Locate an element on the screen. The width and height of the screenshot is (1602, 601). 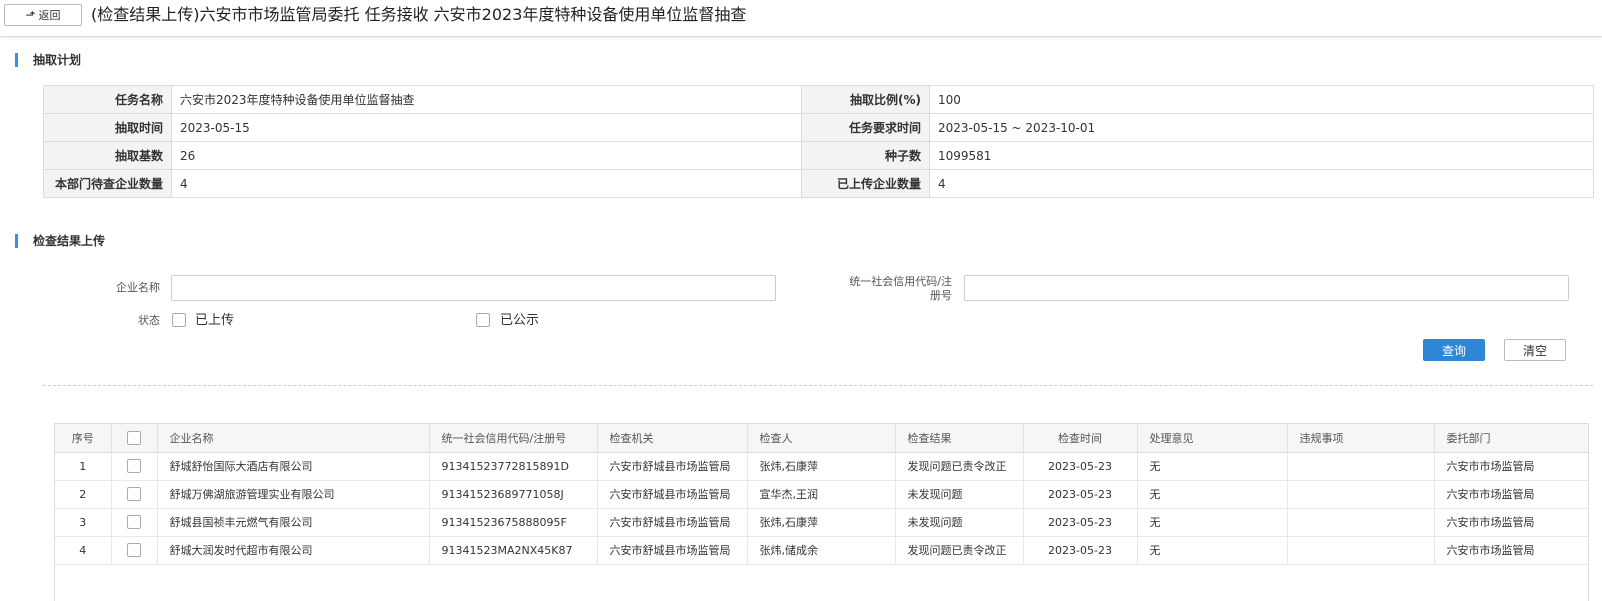
col-credit-code-header: 统一社会信用代码/注册号 is located at coordinates (513, 438).